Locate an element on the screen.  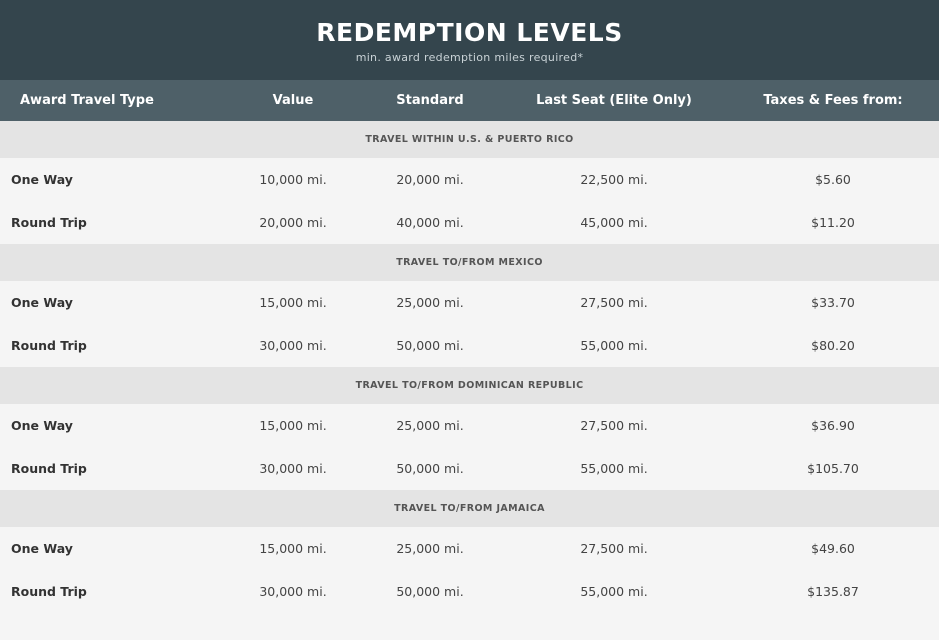
taxes-cell: $49.60 is located at coordinates (833, 548).